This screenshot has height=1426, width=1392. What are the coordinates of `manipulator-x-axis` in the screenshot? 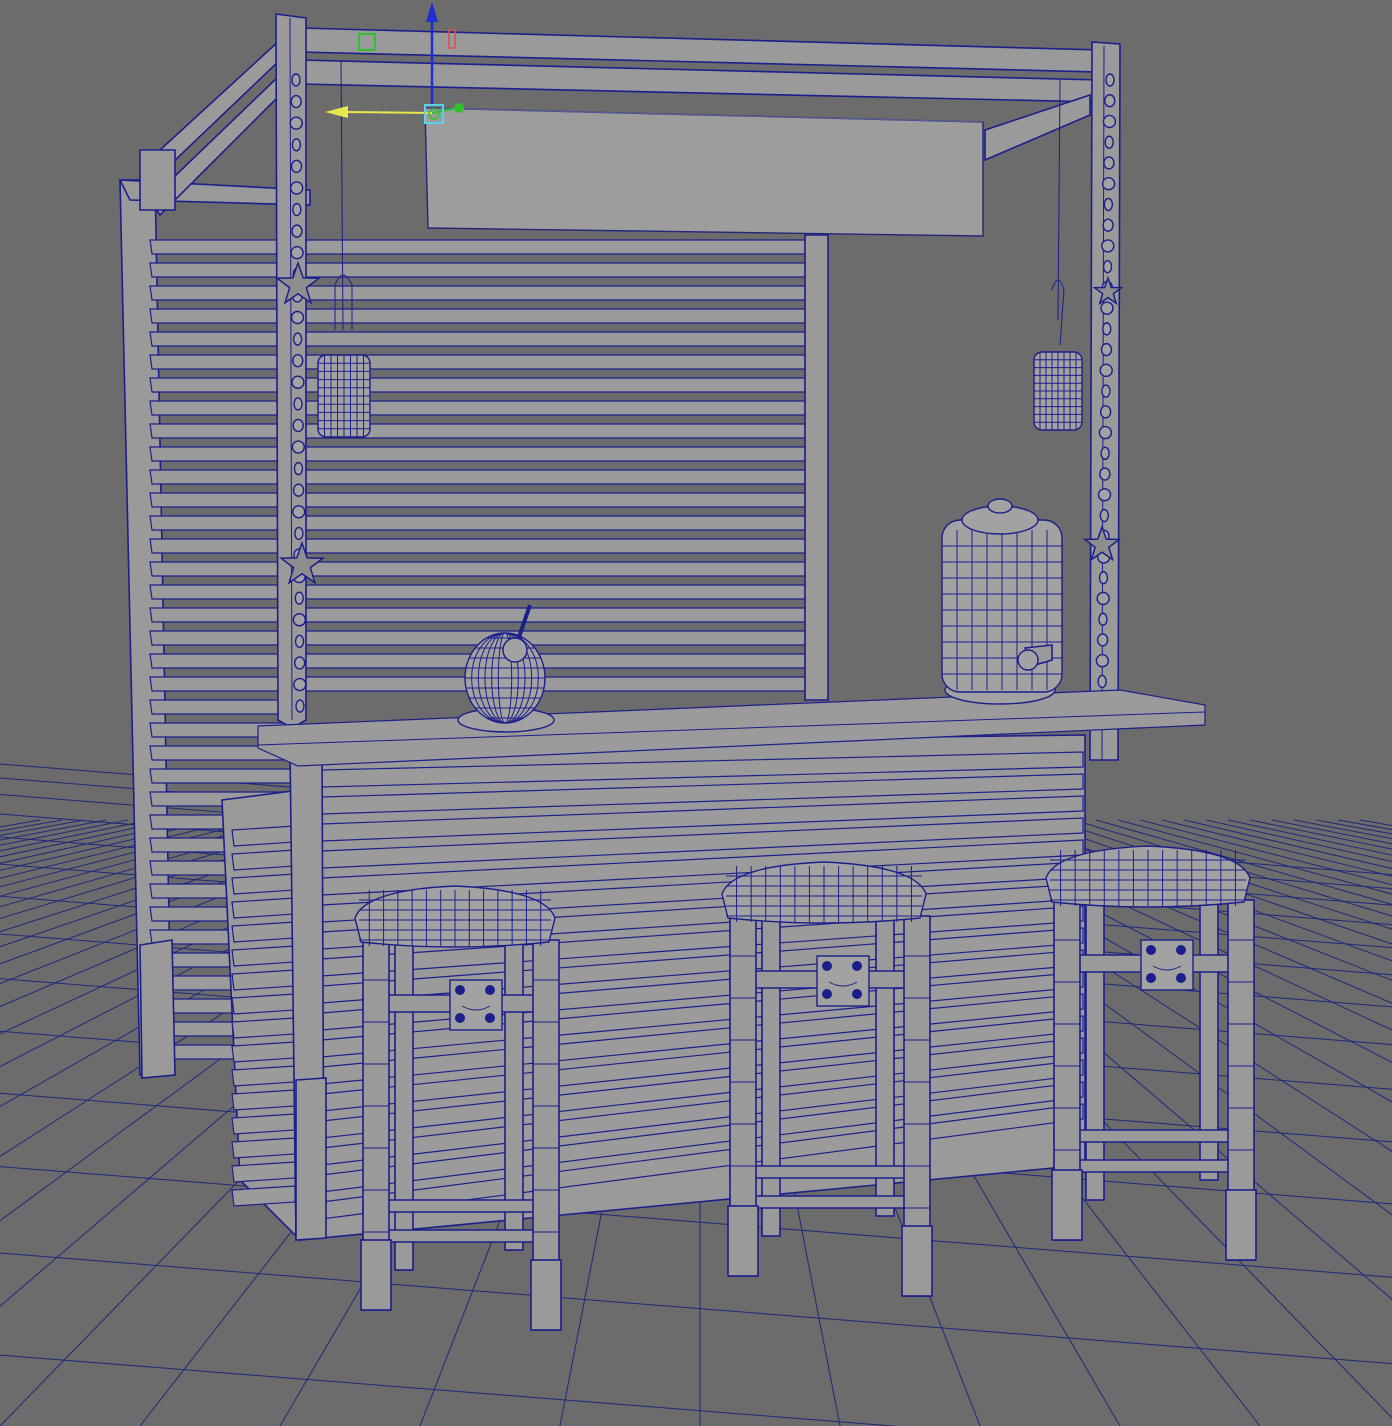 It's located at (388, 112).